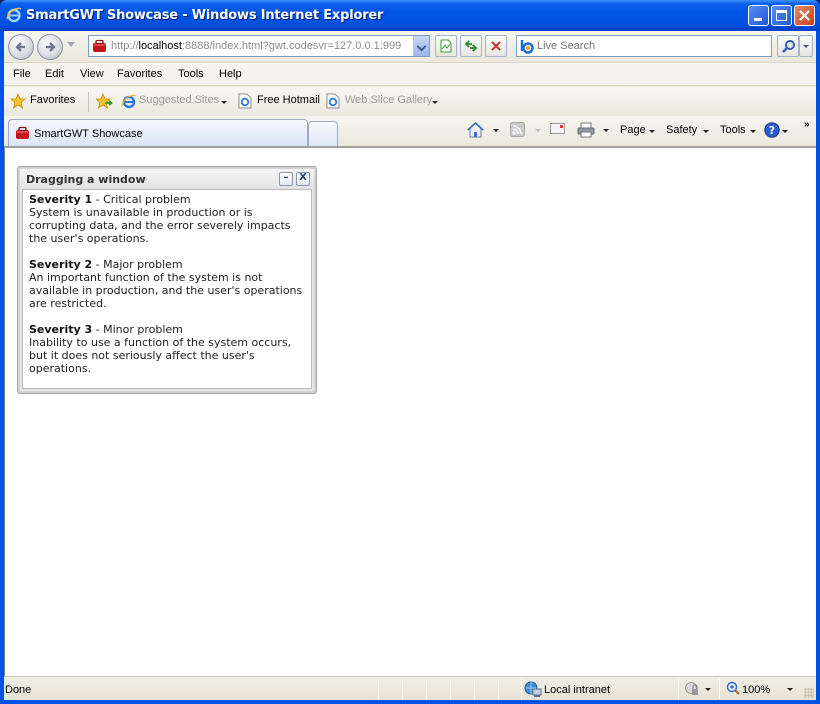 This screenshot has width=820, height=704. I want to click on back-arrow-icon, so click(20, 47).